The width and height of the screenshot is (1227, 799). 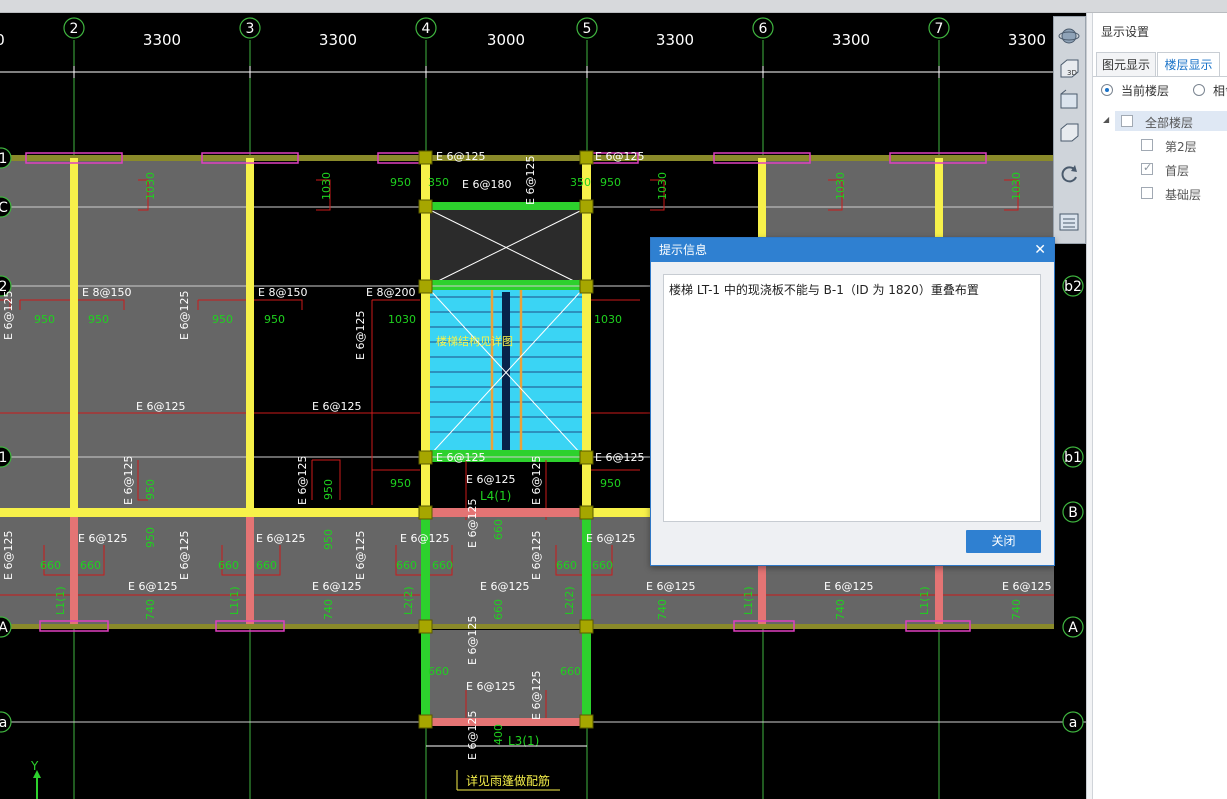 I want to click on tree-root-label: 全部楼层, so click(x=1169, y=123).